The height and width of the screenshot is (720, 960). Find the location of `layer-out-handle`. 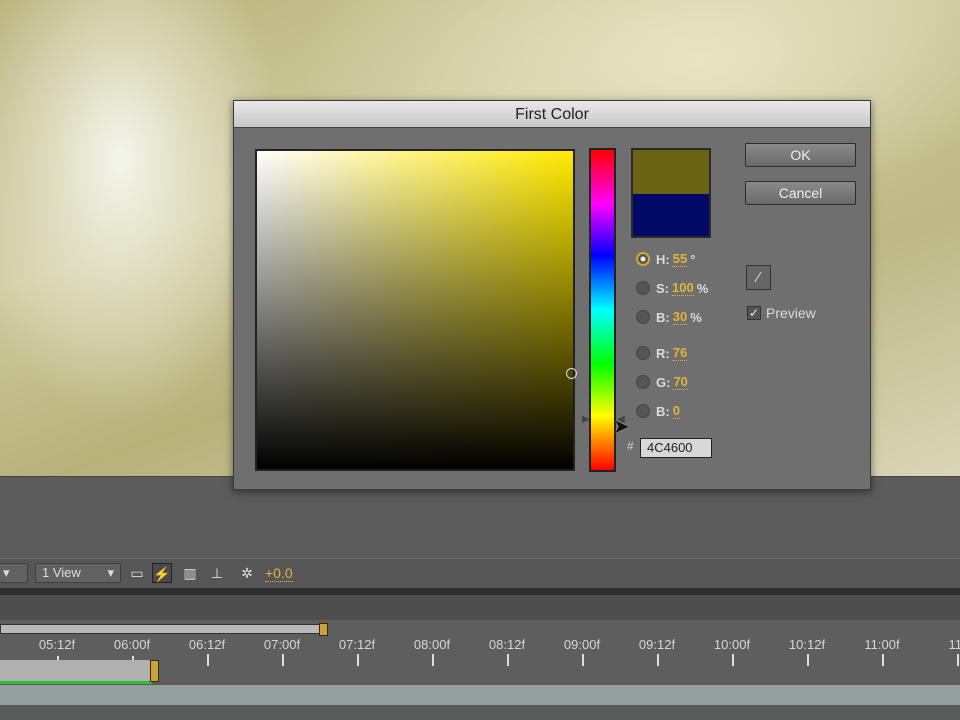

layer-out-handle is located at coordinates (154, 671).